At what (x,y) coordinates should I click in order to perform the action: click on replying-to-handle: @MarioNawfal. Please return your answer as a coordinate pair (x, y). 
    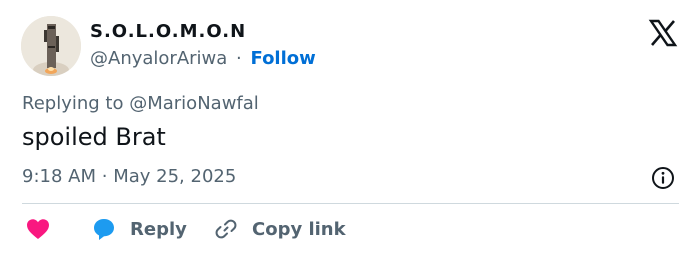
    Looking at the image, I should click on (194, 103).